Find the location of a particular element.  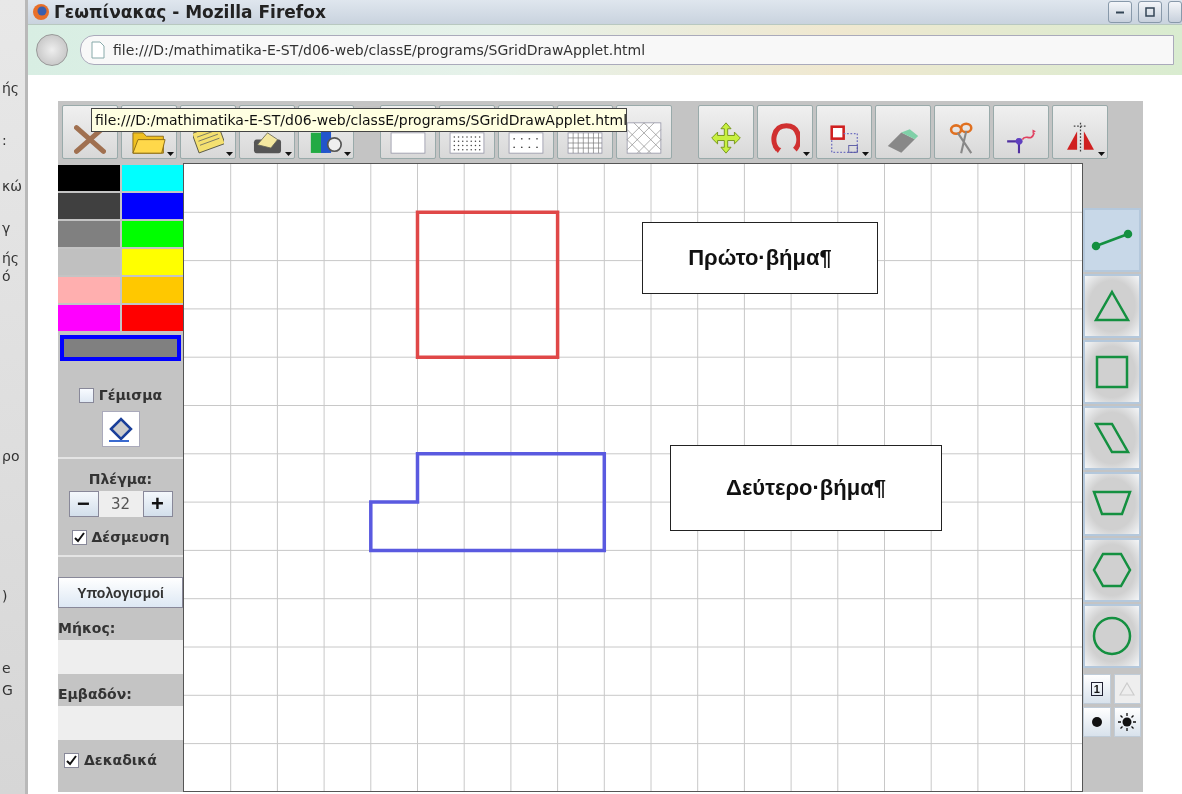

text-fragment: ) is located at coordinates (5, 596).